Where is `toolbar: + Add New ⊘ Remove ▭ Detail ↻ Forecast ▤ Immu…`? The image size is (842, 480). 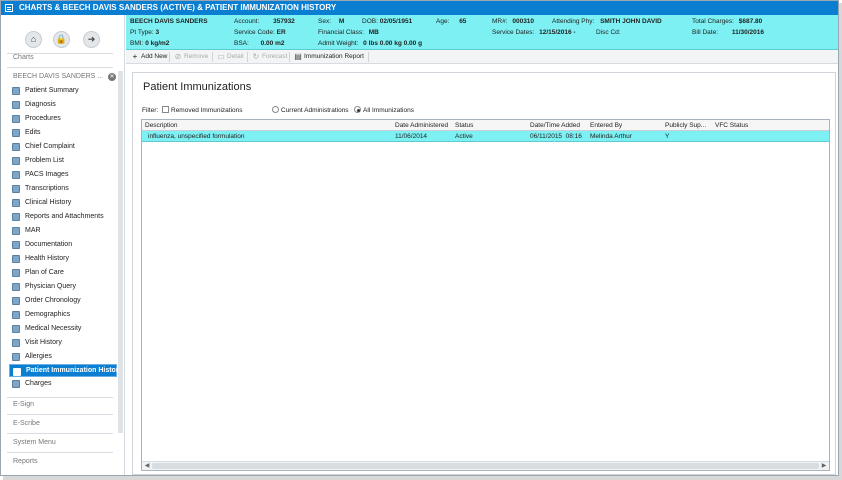 toolbar: + Add New ⊘ Remove ▭ Detail ↻ Forecast ▤ Immu… is located at coordinates (482, 57).